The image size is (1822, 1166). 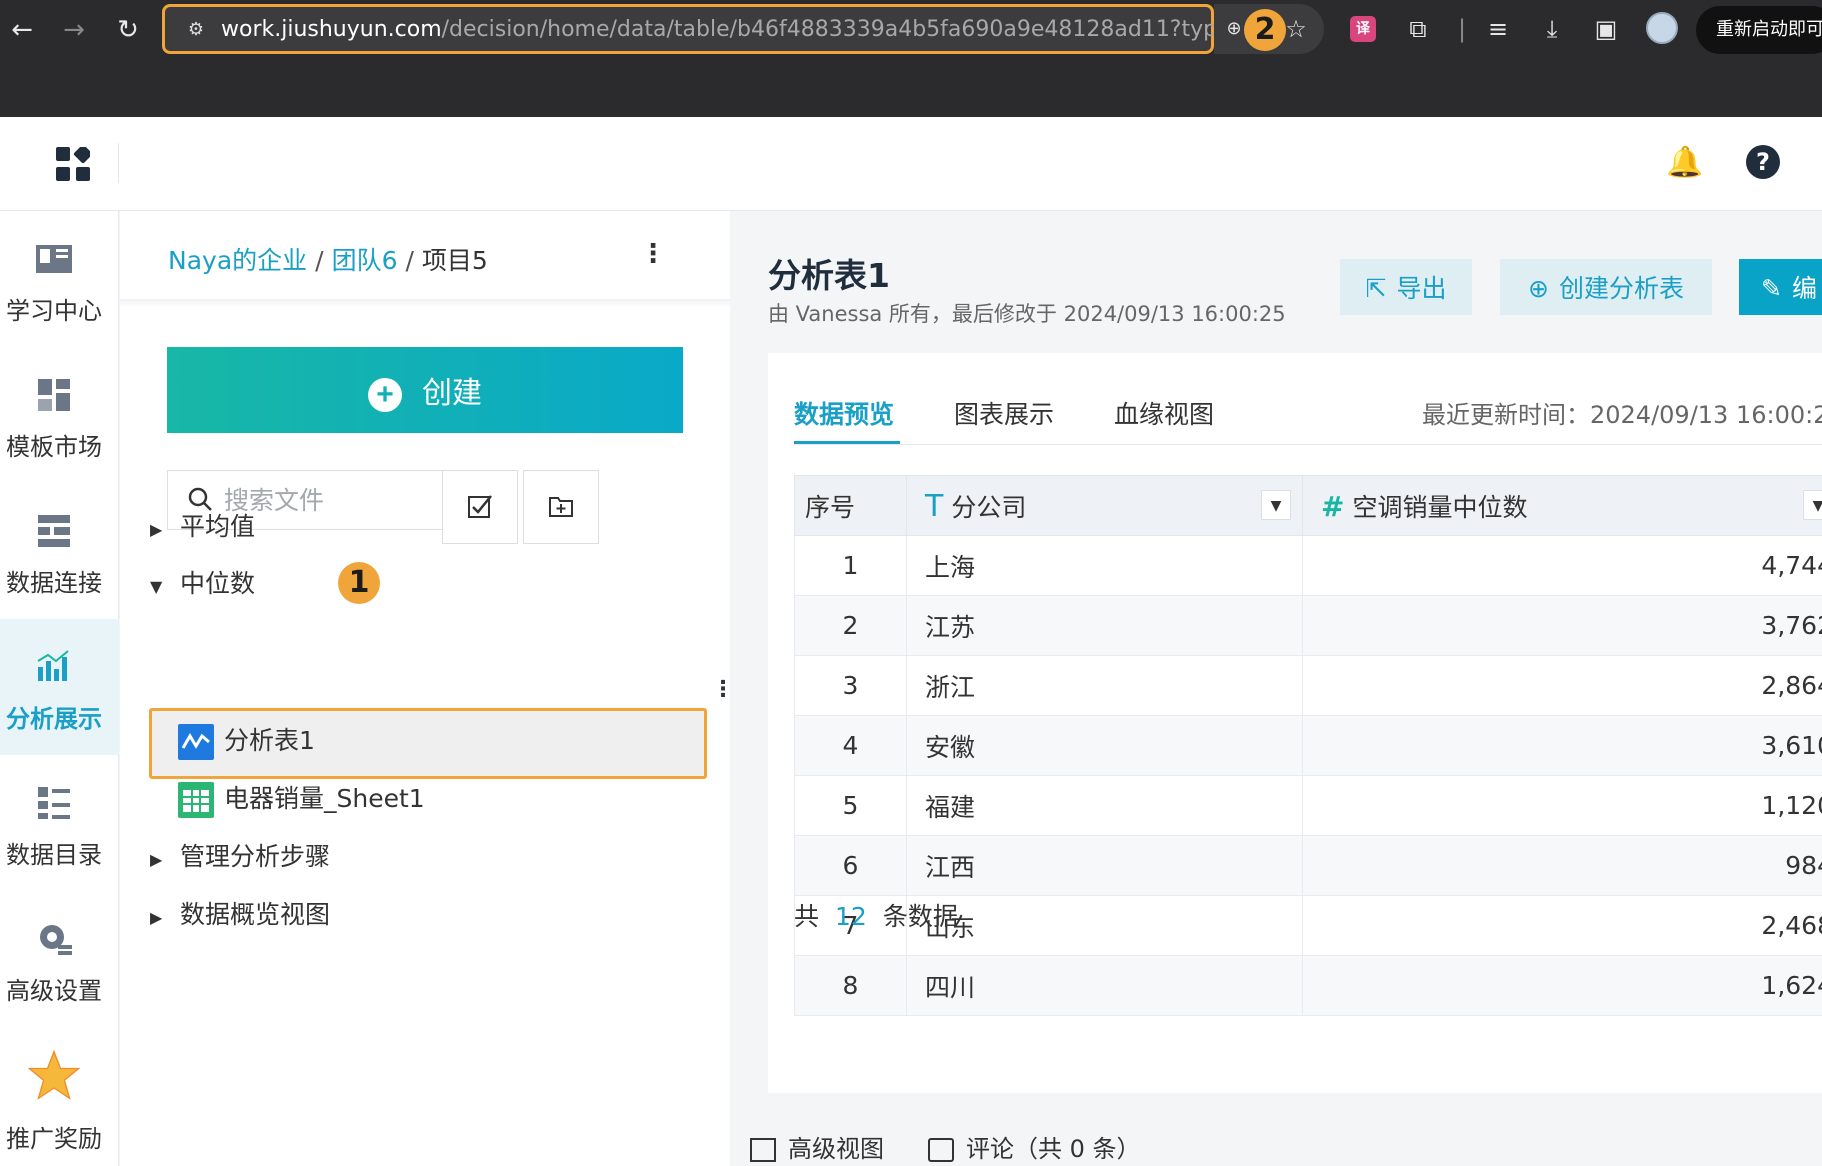 I want to click on new-folder-button, so click(x=561, y=507).